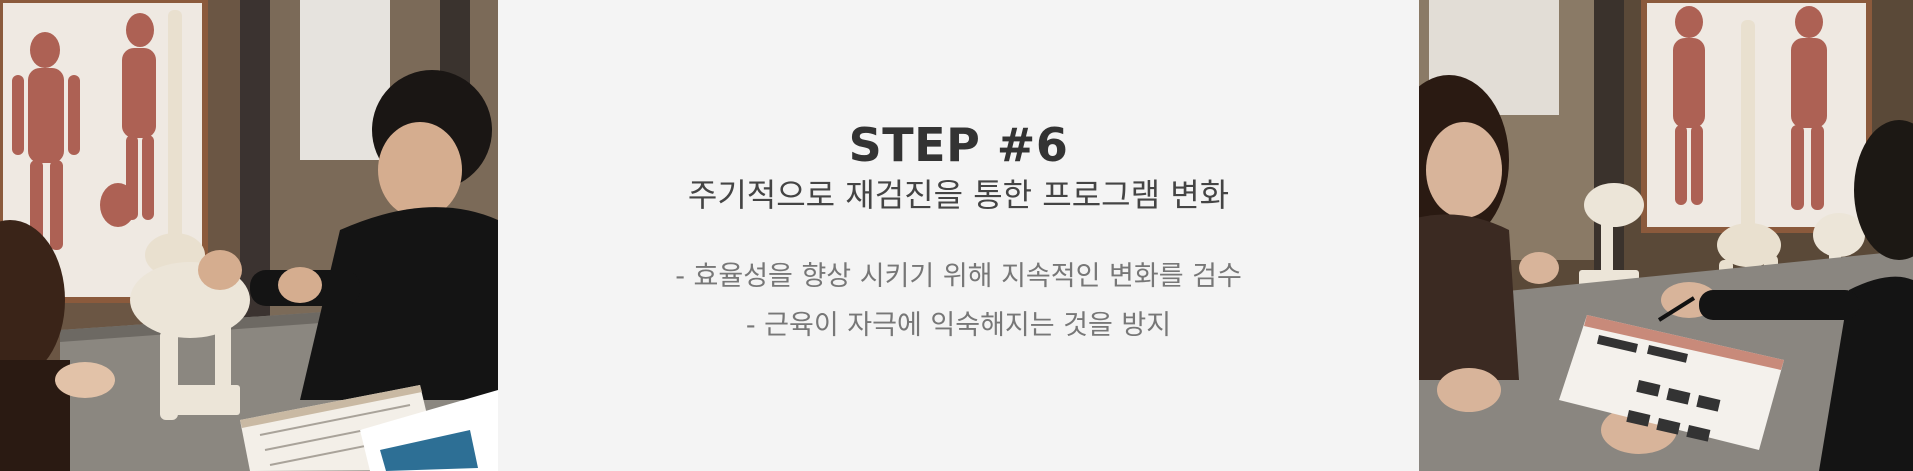 The width and height of the screenshot is (1913, 471). What do you see at coordinates (958, 276) in the screenshot?
I see `step-description-item: - 효율성을 향상 시키기 위해 지속적인 변화를 검수` at bounding box center [958, 276].